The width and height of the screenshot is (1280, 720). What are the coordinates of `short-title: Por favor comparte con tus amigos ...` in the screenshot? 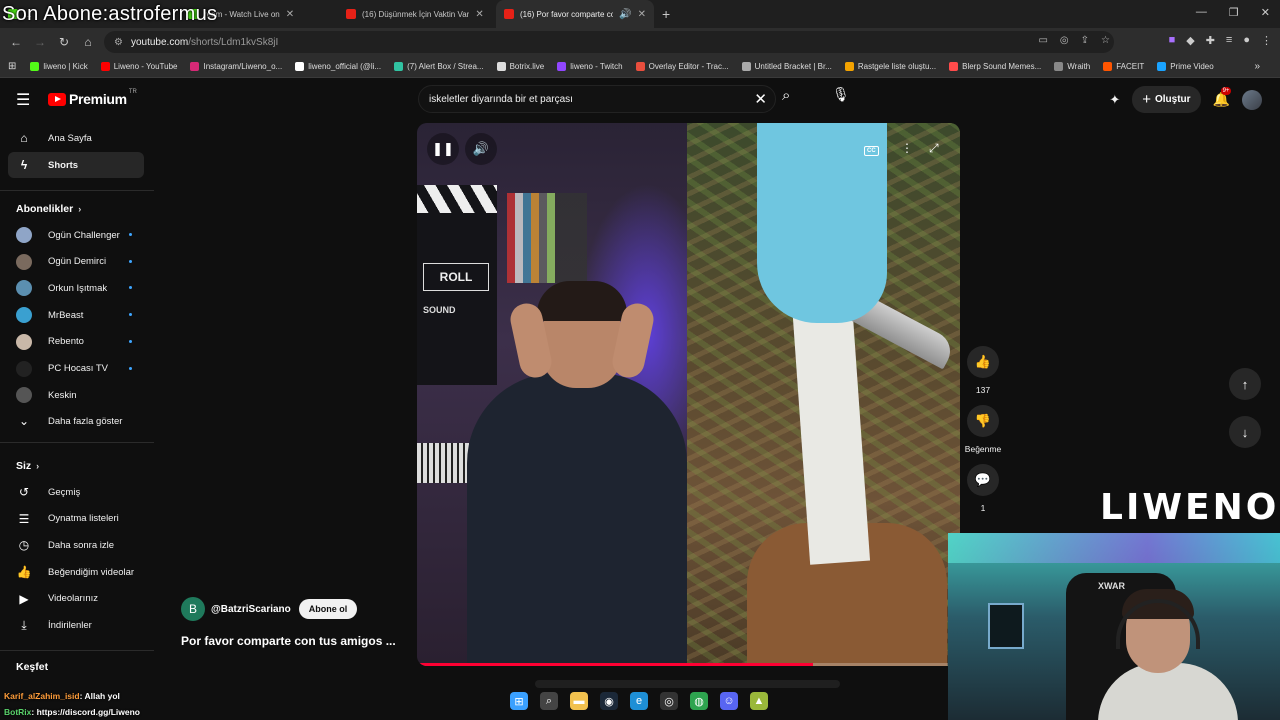 It's located at (288, 641).